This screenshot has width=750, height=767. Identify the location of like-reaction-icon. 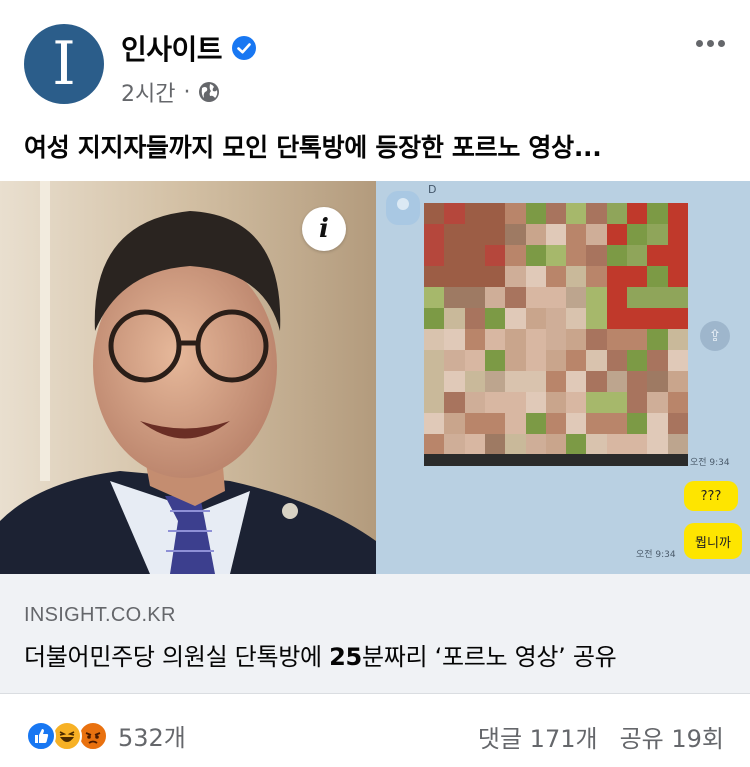
(41, 735).